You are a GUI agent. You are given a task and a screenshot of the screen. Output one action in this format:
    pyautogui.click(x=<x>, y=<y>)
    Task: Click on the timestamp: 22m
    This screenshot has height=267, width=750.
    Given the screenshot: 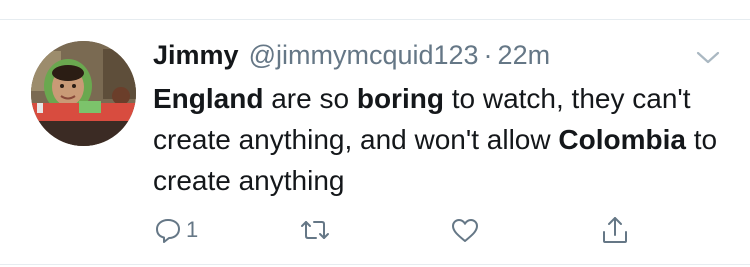 What is the action you would take?
    pyautogui.click(x=524, y=55)
    